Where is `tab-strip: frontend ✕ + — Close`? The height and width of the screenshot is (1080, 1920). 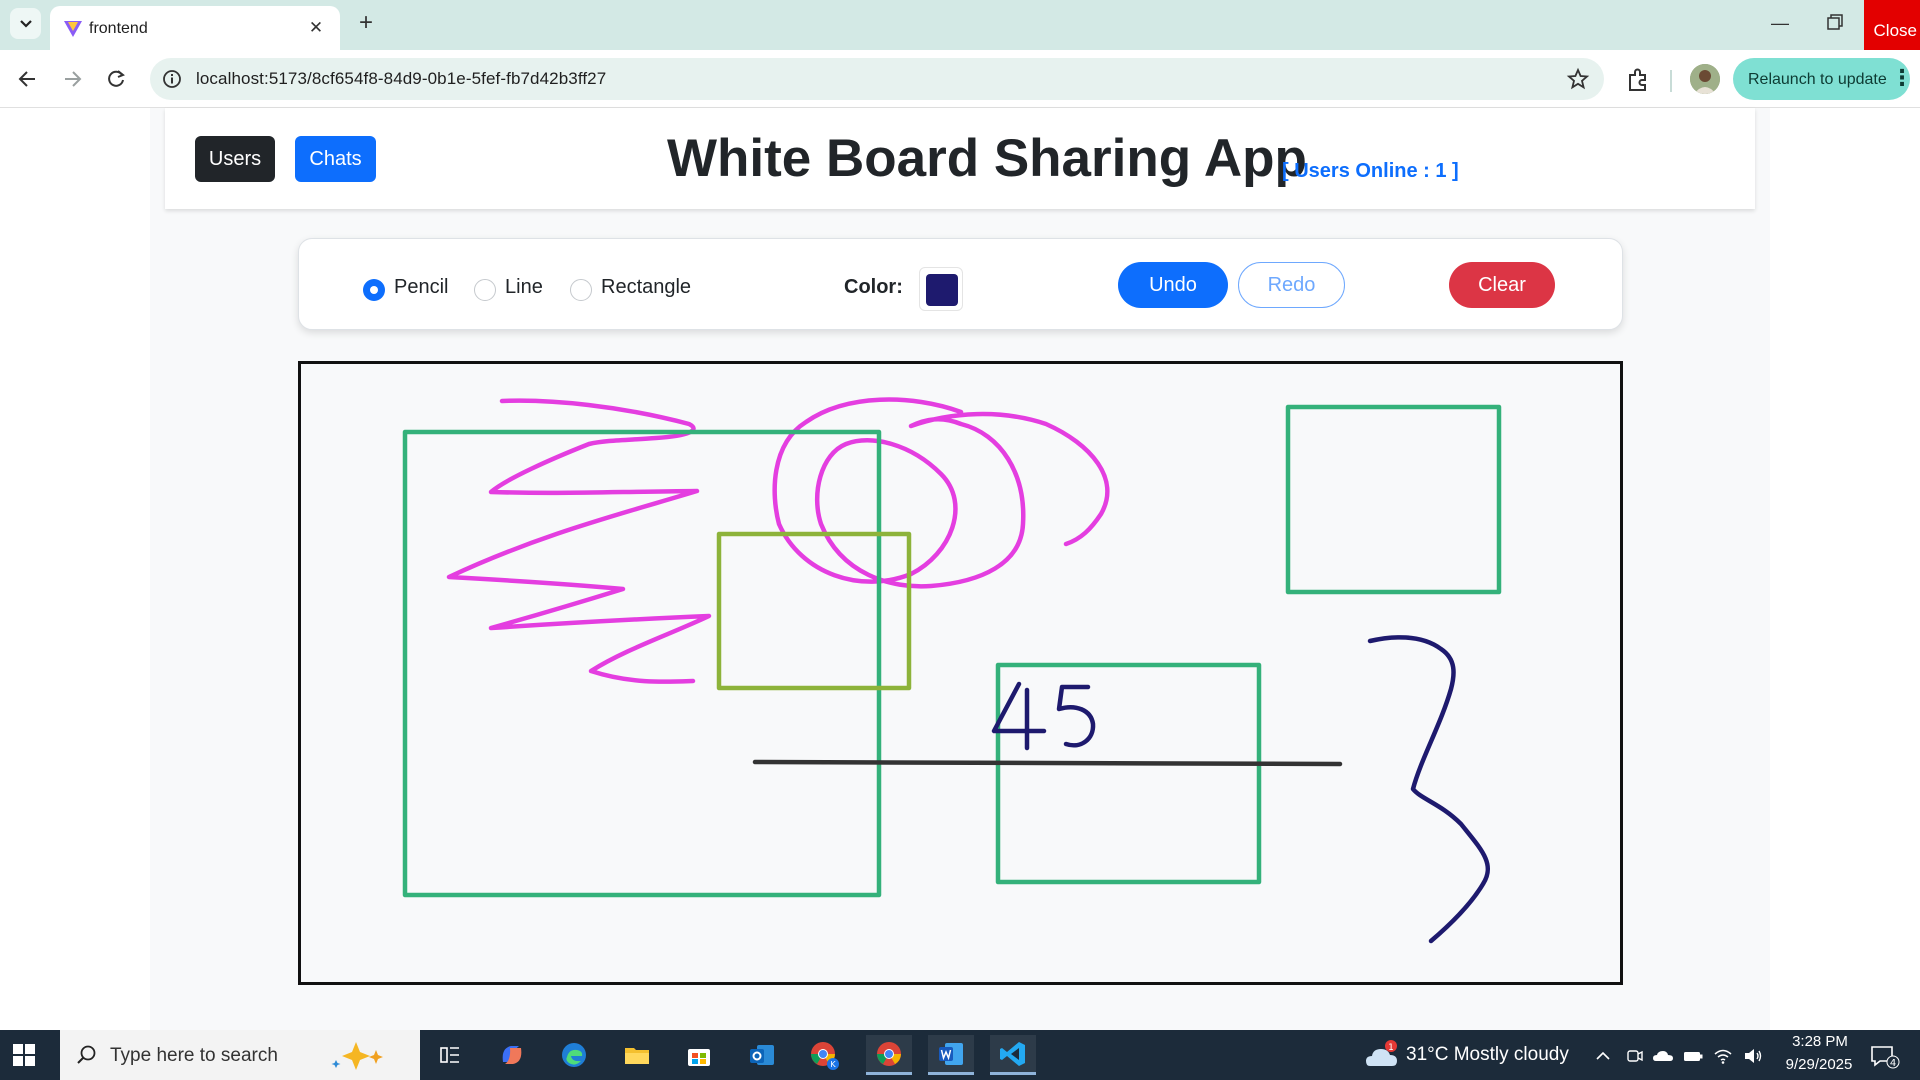 tab-strip: frontend ✕ + — Close is located at coordinates (960, 25).